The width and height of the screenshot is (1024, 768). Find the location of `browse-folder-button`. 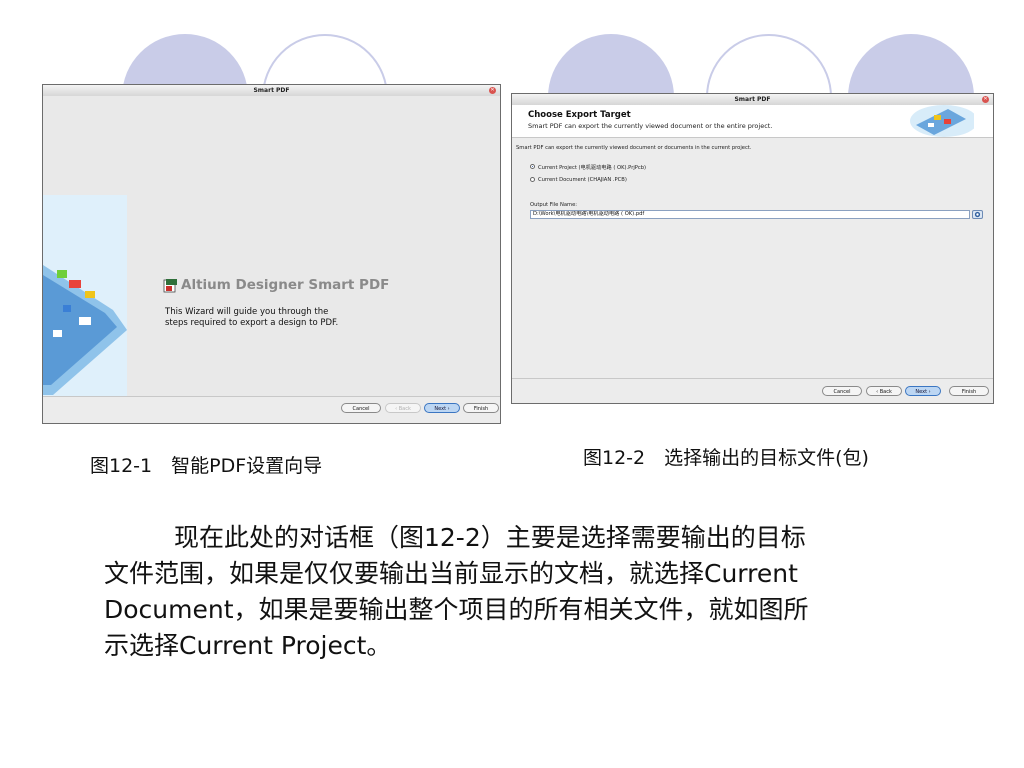

browse-folder-button is located at coordinates (977, 214).